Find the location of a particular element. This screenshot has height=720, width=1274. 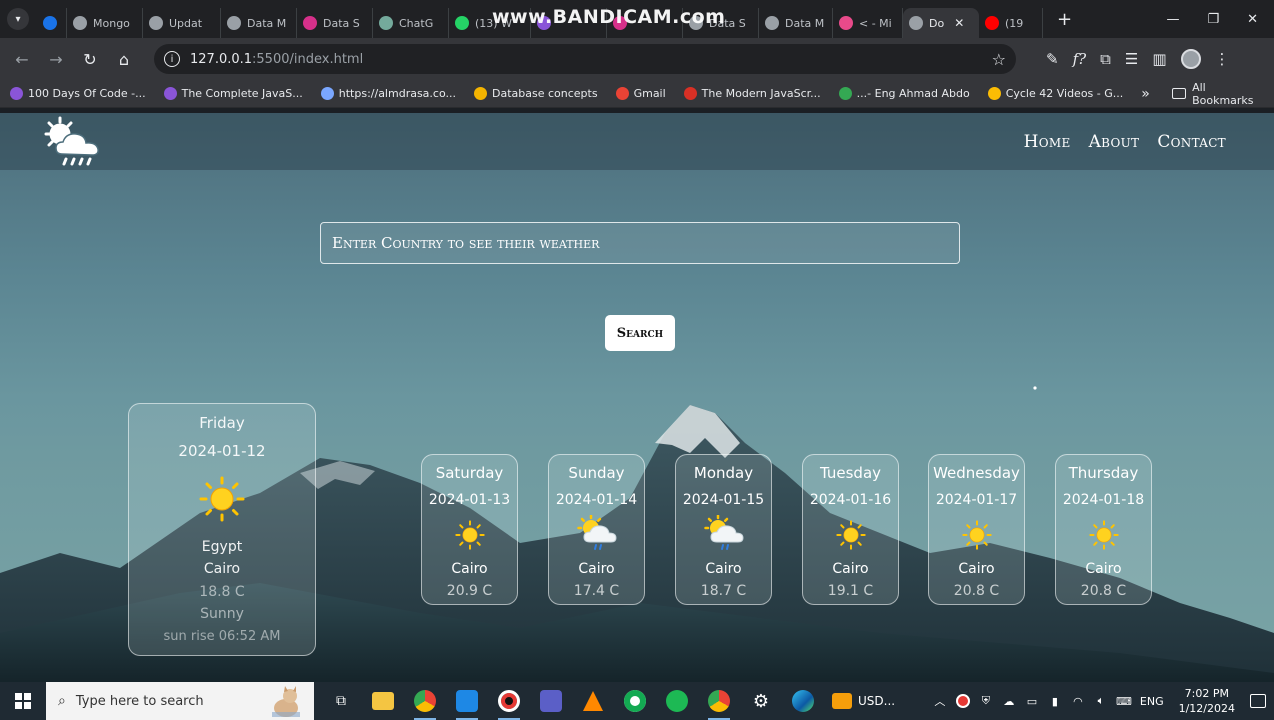

battery-icon: ▮ is located at coordinates (1055, 701).